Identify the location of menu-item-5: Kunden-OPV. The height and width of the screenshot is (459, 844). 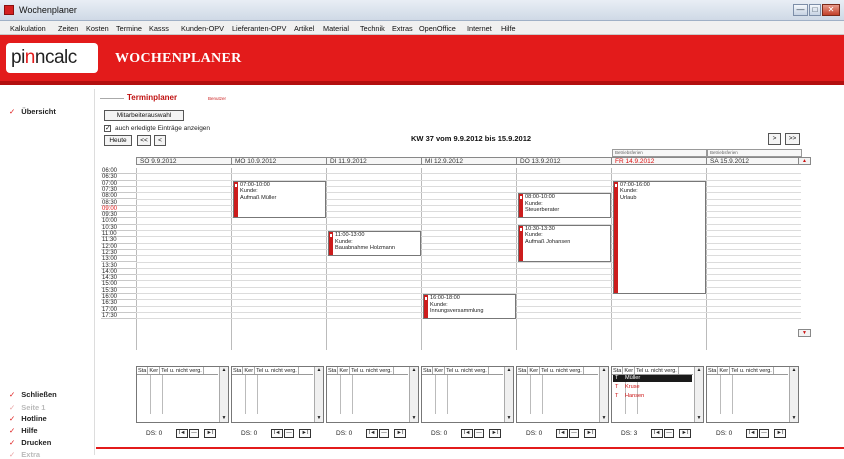
(202, 28).